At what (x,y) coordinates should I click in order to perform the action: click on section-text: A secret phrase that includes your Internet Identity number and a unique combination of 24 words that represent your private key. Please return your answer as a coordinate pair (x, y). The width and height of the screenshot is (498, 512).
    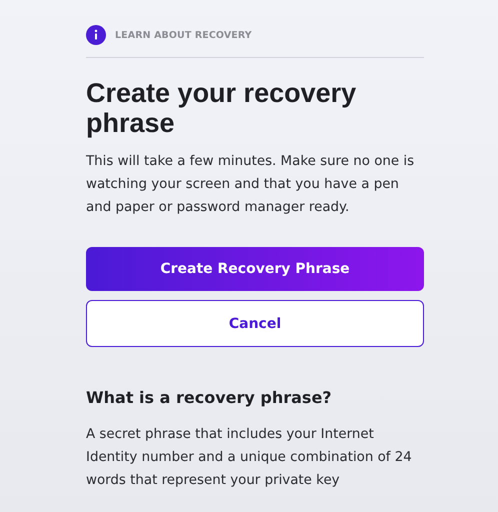
    Looking at the image, I should click on (249, 458).